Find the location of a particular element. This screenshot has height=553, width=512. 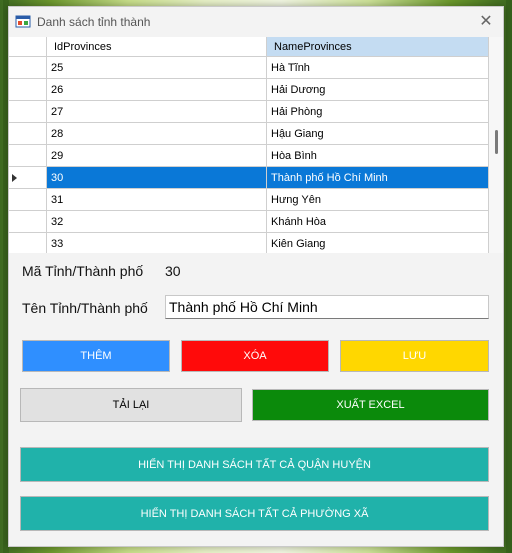

title-bar: Danh sách tỉnh thành ✕ is located at coordinates (256, 22).